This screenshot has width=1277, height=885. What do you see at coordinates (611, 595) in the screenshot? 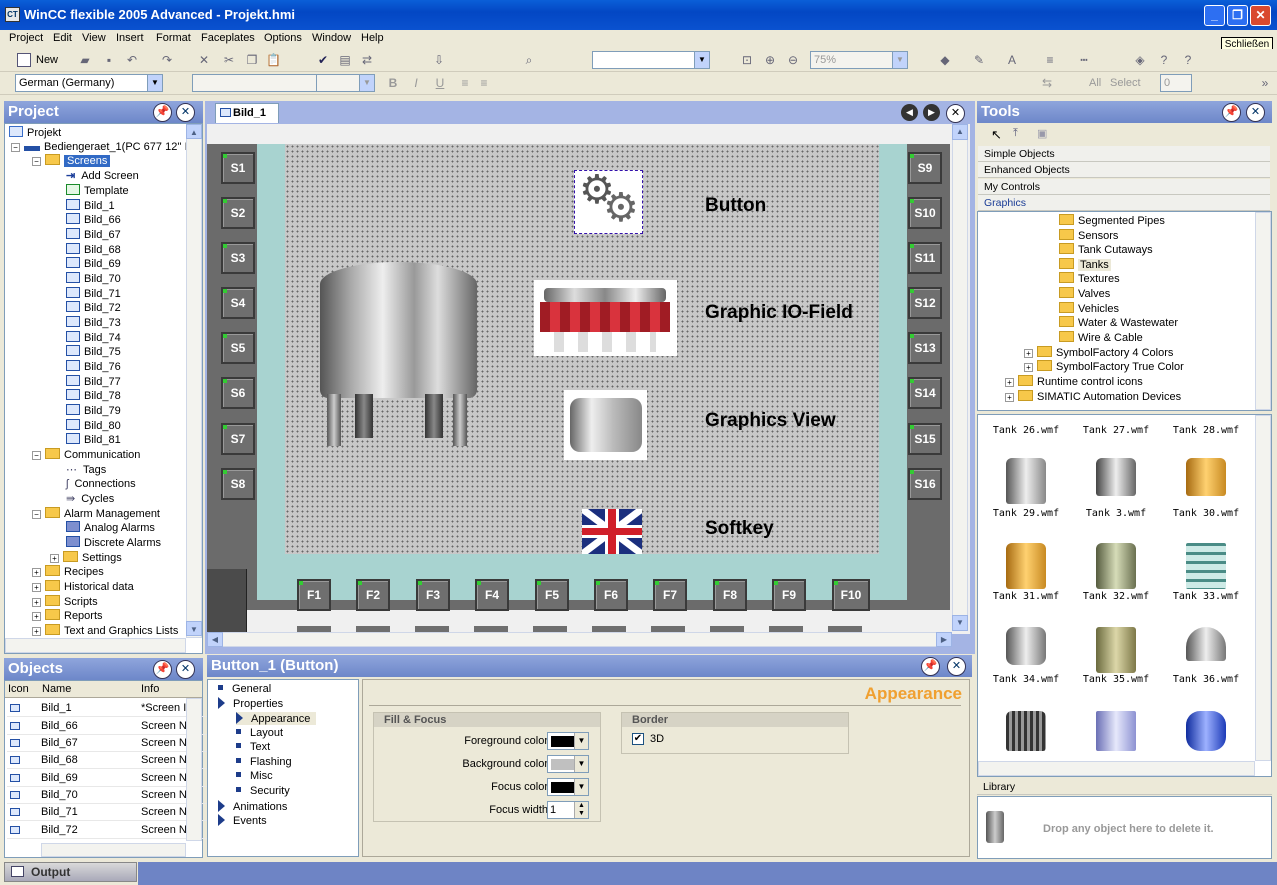
I see `softkey-f6: F6` at bounding box center [611, 595].